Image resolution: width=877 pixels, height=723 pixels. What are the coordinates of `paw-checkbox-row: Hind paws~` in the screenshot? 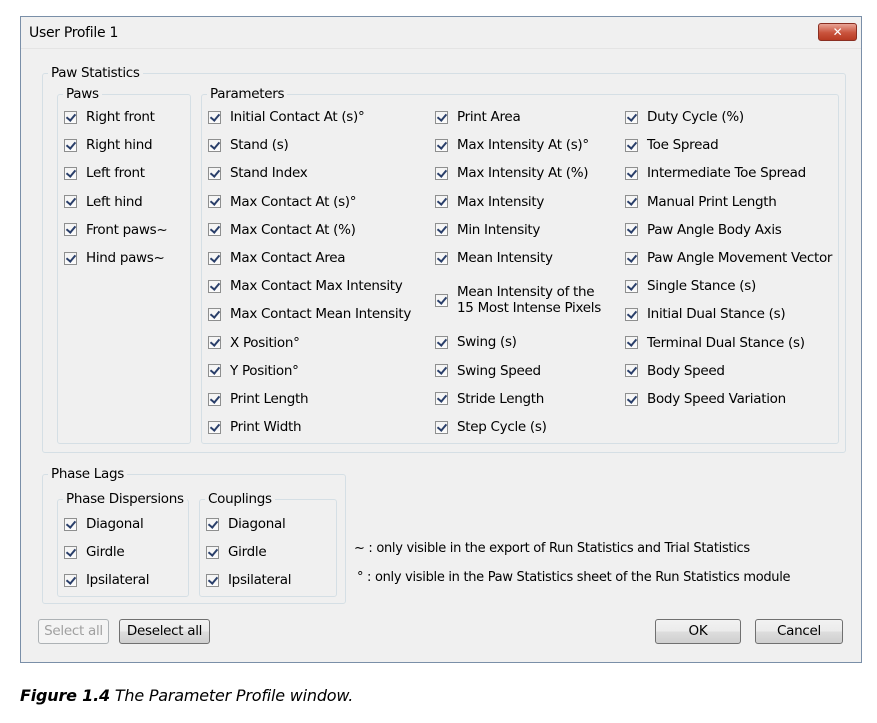 It's located at (114, 258).